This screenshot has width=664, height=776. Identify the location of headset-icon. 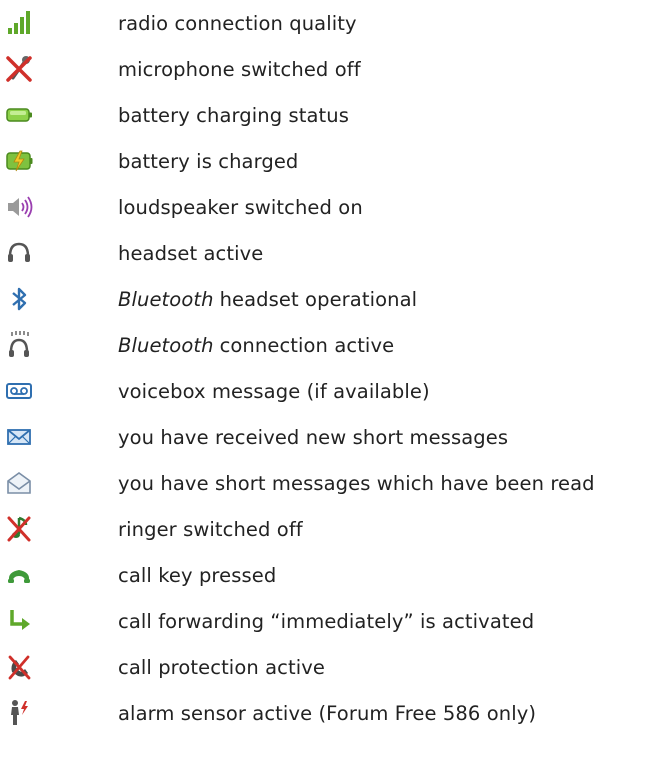
(19, 253).